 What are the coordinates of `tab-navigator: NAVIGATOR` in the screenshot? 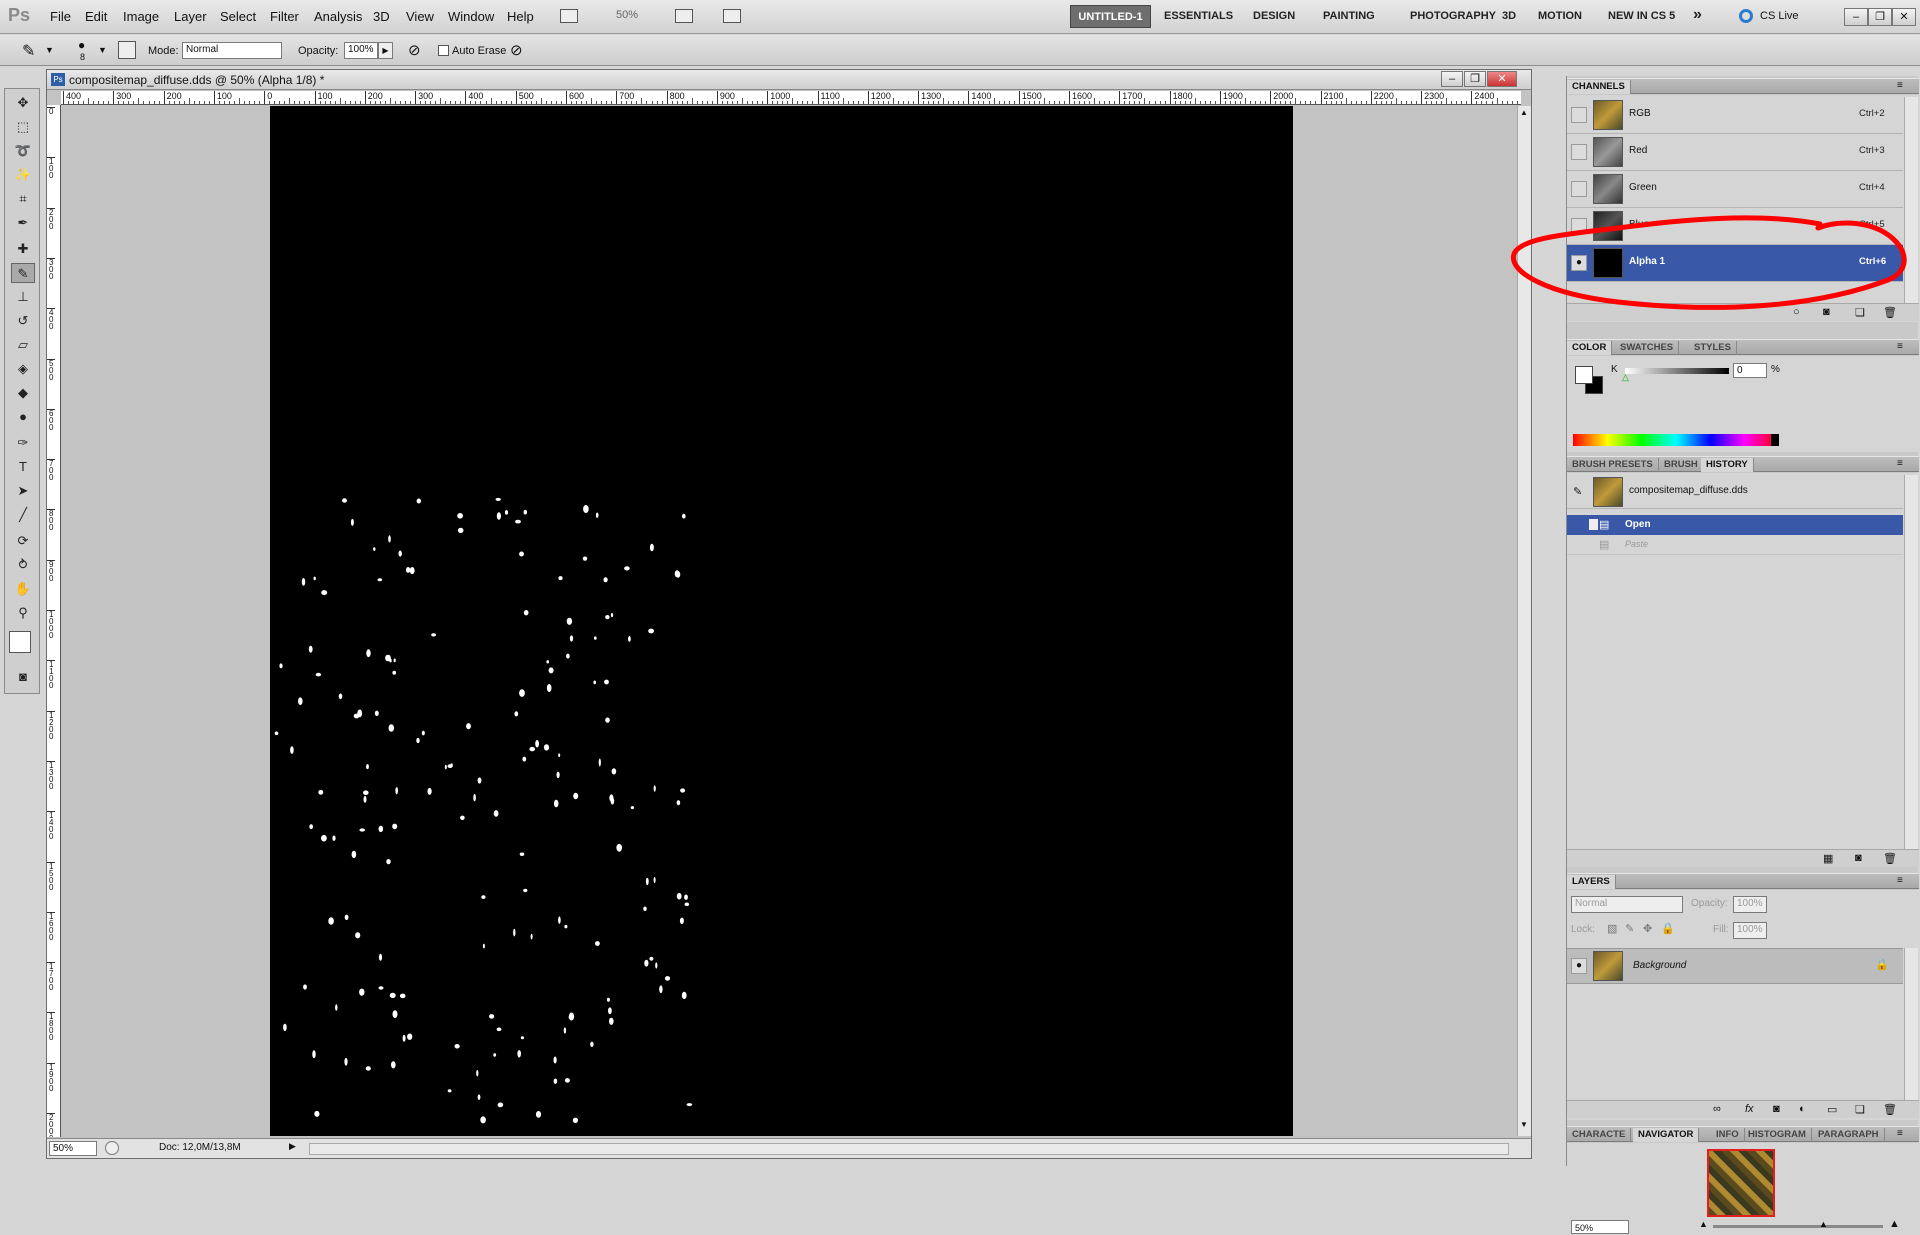 It's located at (1666, 1135).